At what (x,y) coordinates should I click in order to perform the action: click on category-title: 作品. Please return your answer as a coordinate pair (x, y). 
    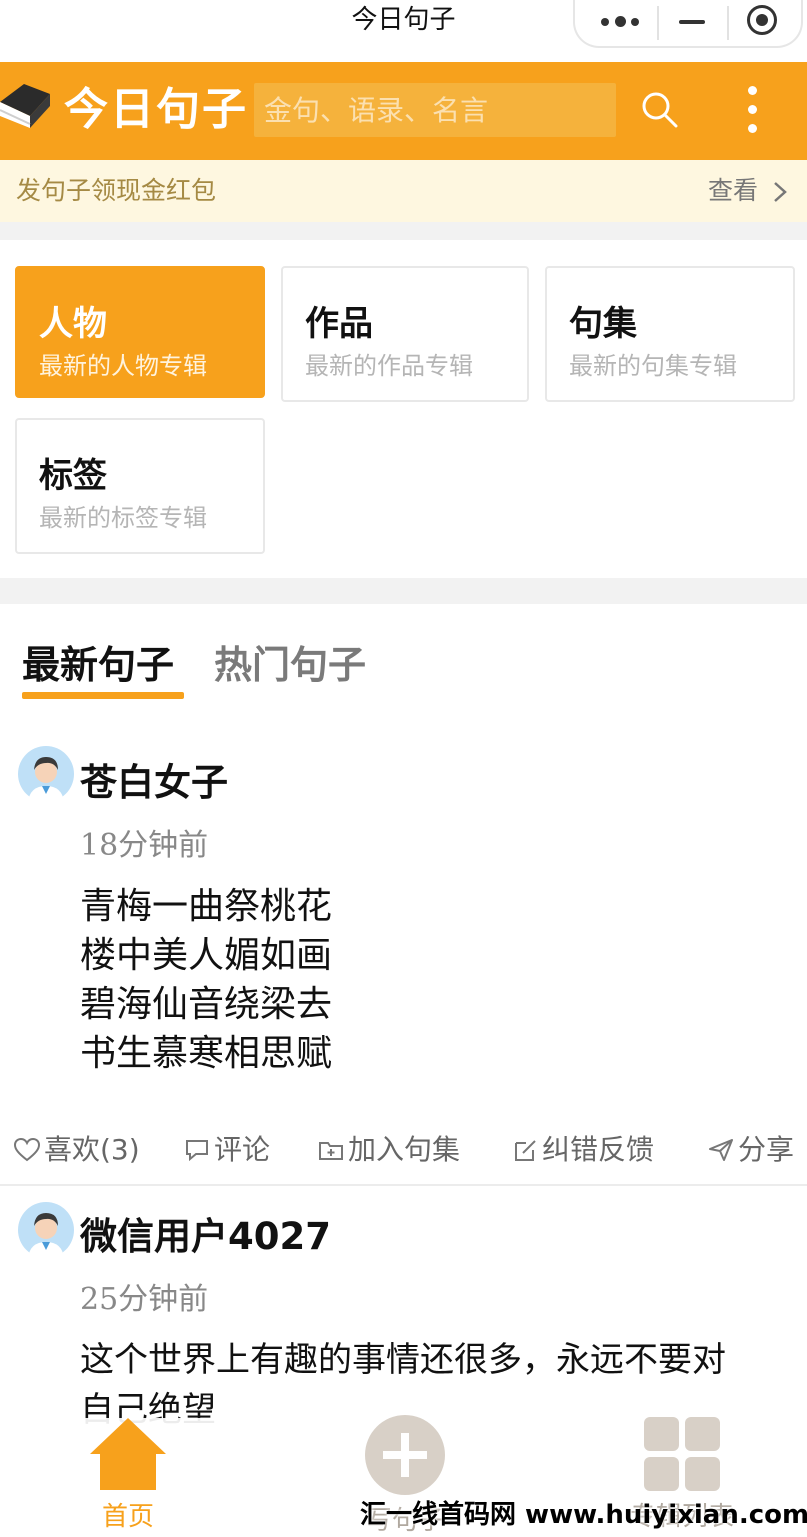
    Looking at the image, I should click on (339, 324).